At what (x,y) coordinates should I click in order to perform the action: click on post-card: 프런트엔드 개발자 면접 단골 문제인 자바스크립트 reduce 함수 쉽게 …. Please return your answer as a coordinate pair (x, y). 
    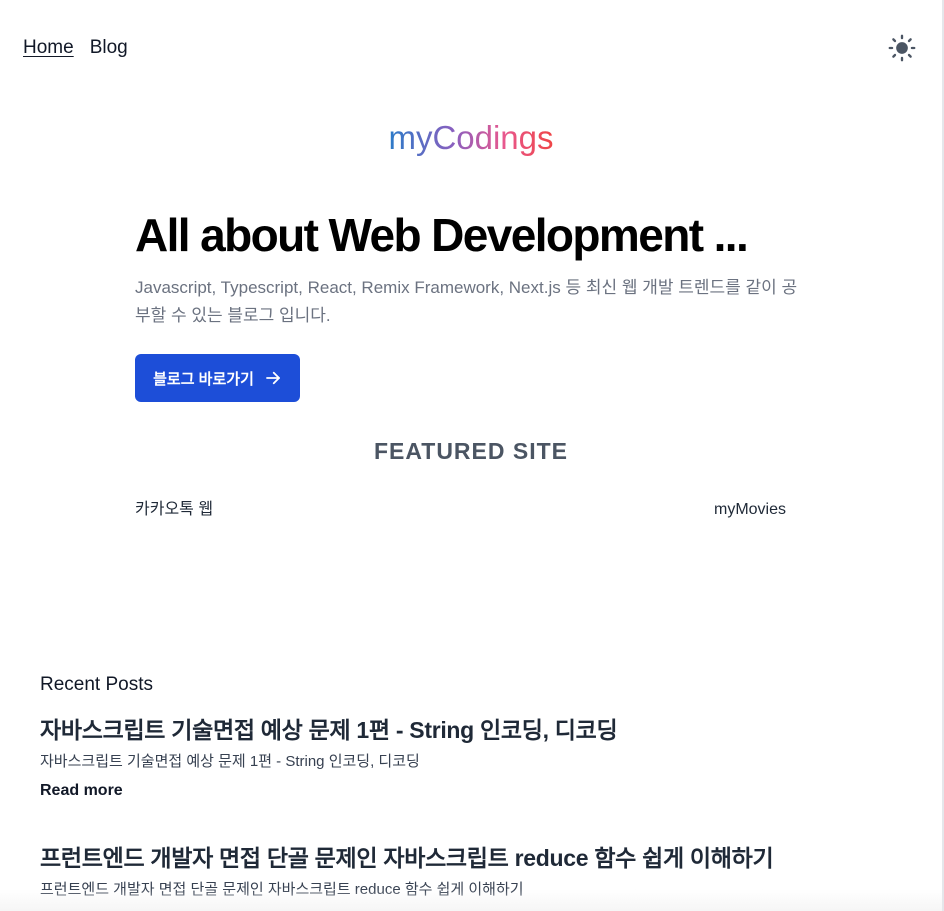
    Looking at the image, I should click on (480, 872).